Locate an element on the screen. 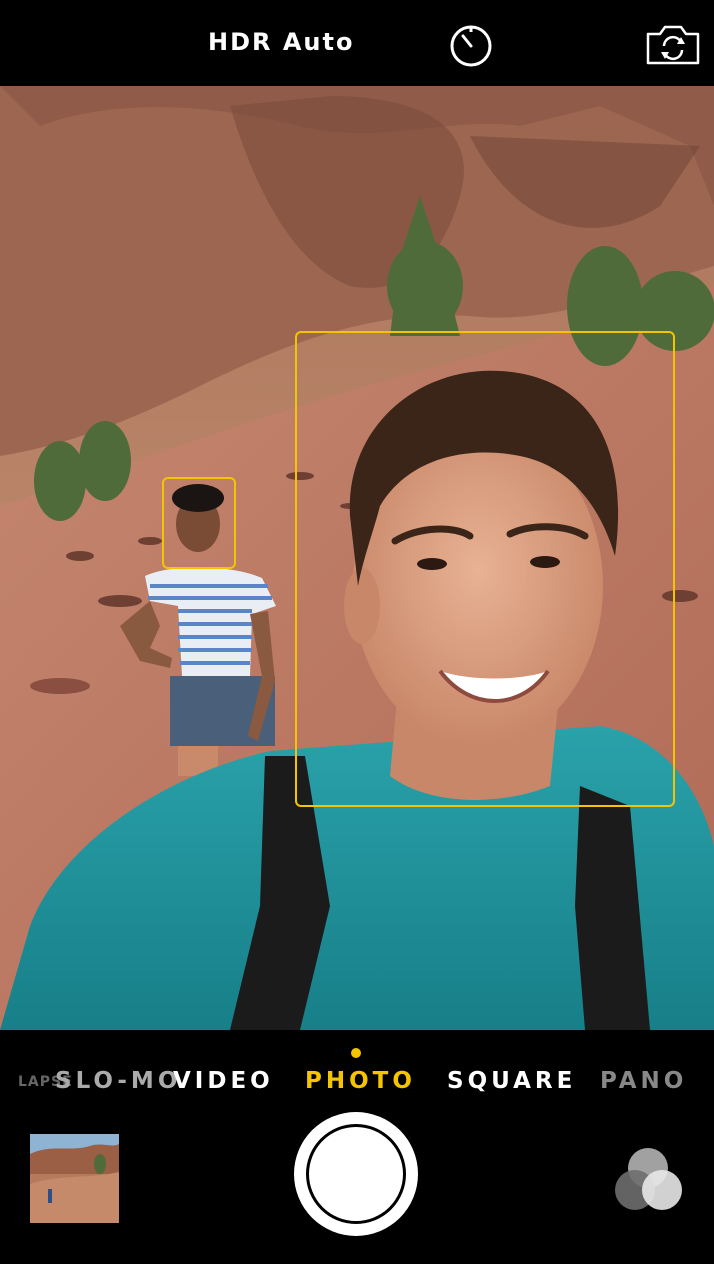  shutter-button is located at coordinates (356, 1174).